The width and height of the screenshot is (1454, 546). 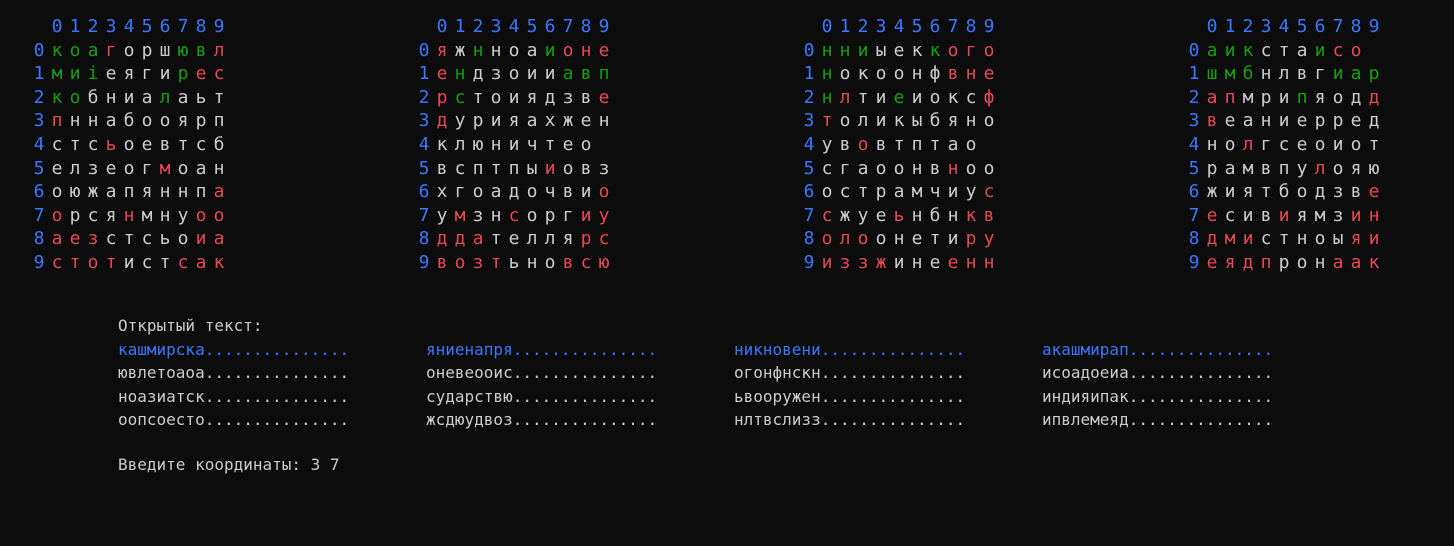 I want to click on row-index: 8, so click(x=809, y=239).